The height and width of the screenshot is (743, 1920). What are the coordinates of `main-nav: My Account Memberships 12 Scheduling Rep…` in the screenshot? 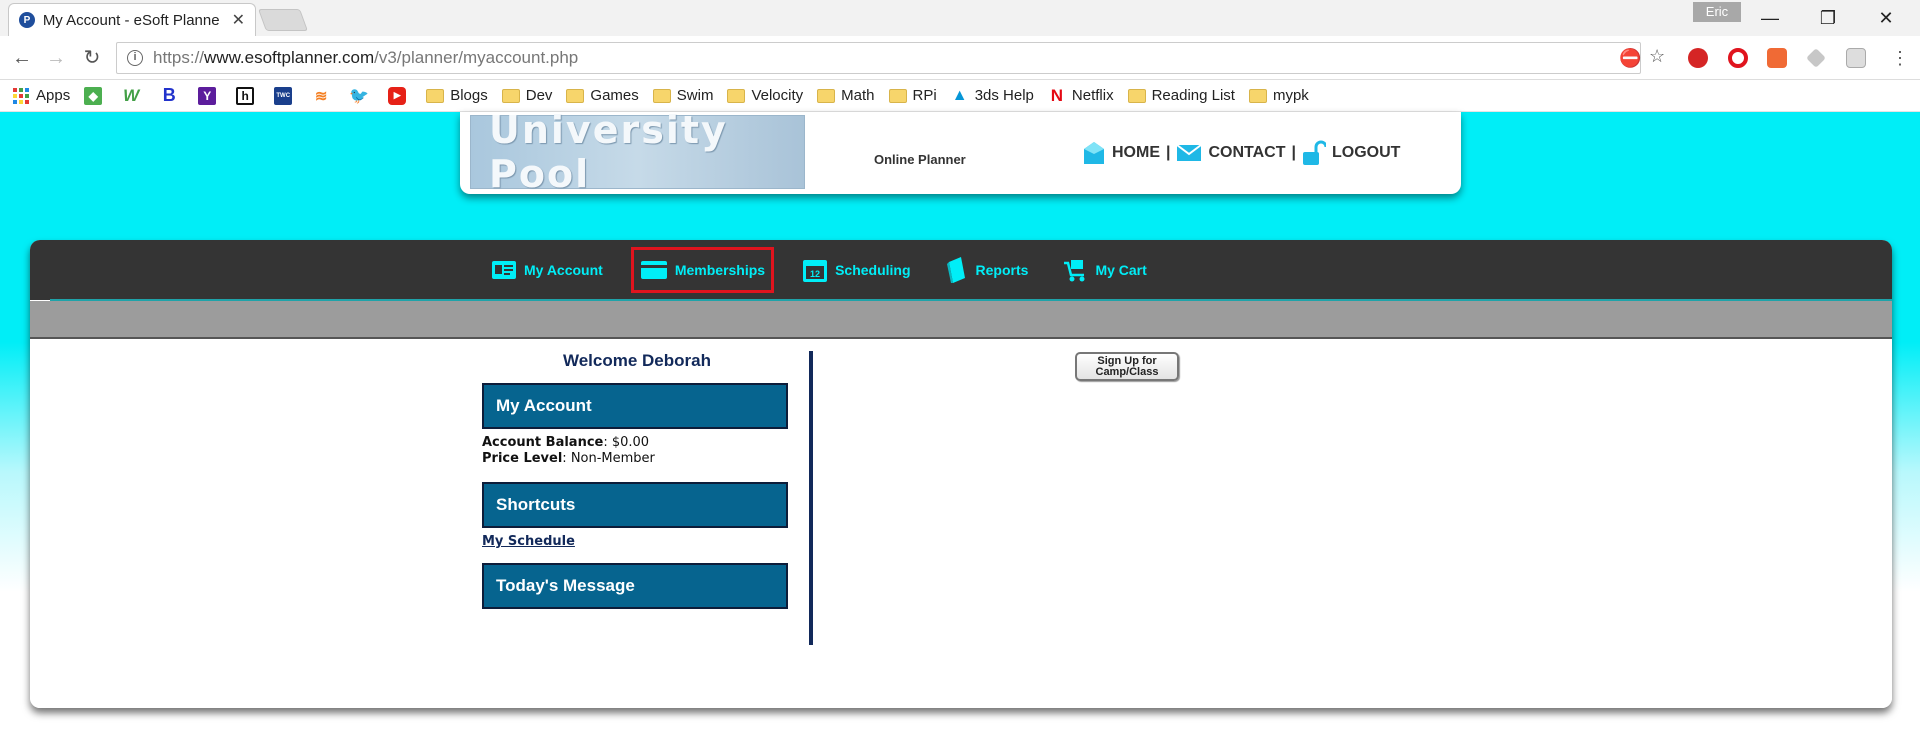 It's located at (961, 270).